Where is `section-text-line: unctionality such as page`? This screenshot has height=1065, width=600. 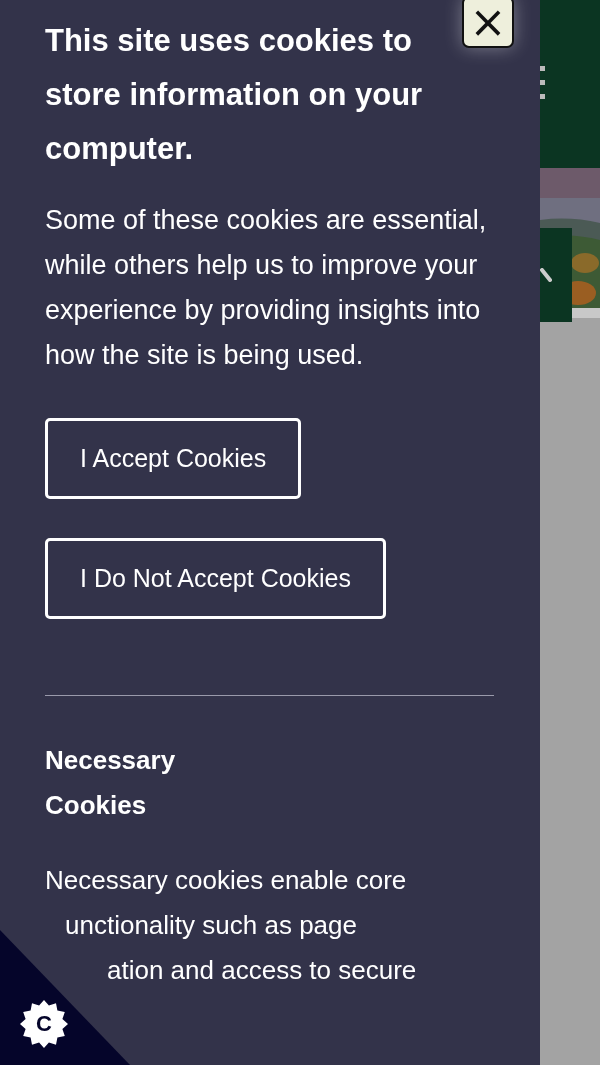
section-text-line: unctionality such as page is located at coordinates (211, 925).